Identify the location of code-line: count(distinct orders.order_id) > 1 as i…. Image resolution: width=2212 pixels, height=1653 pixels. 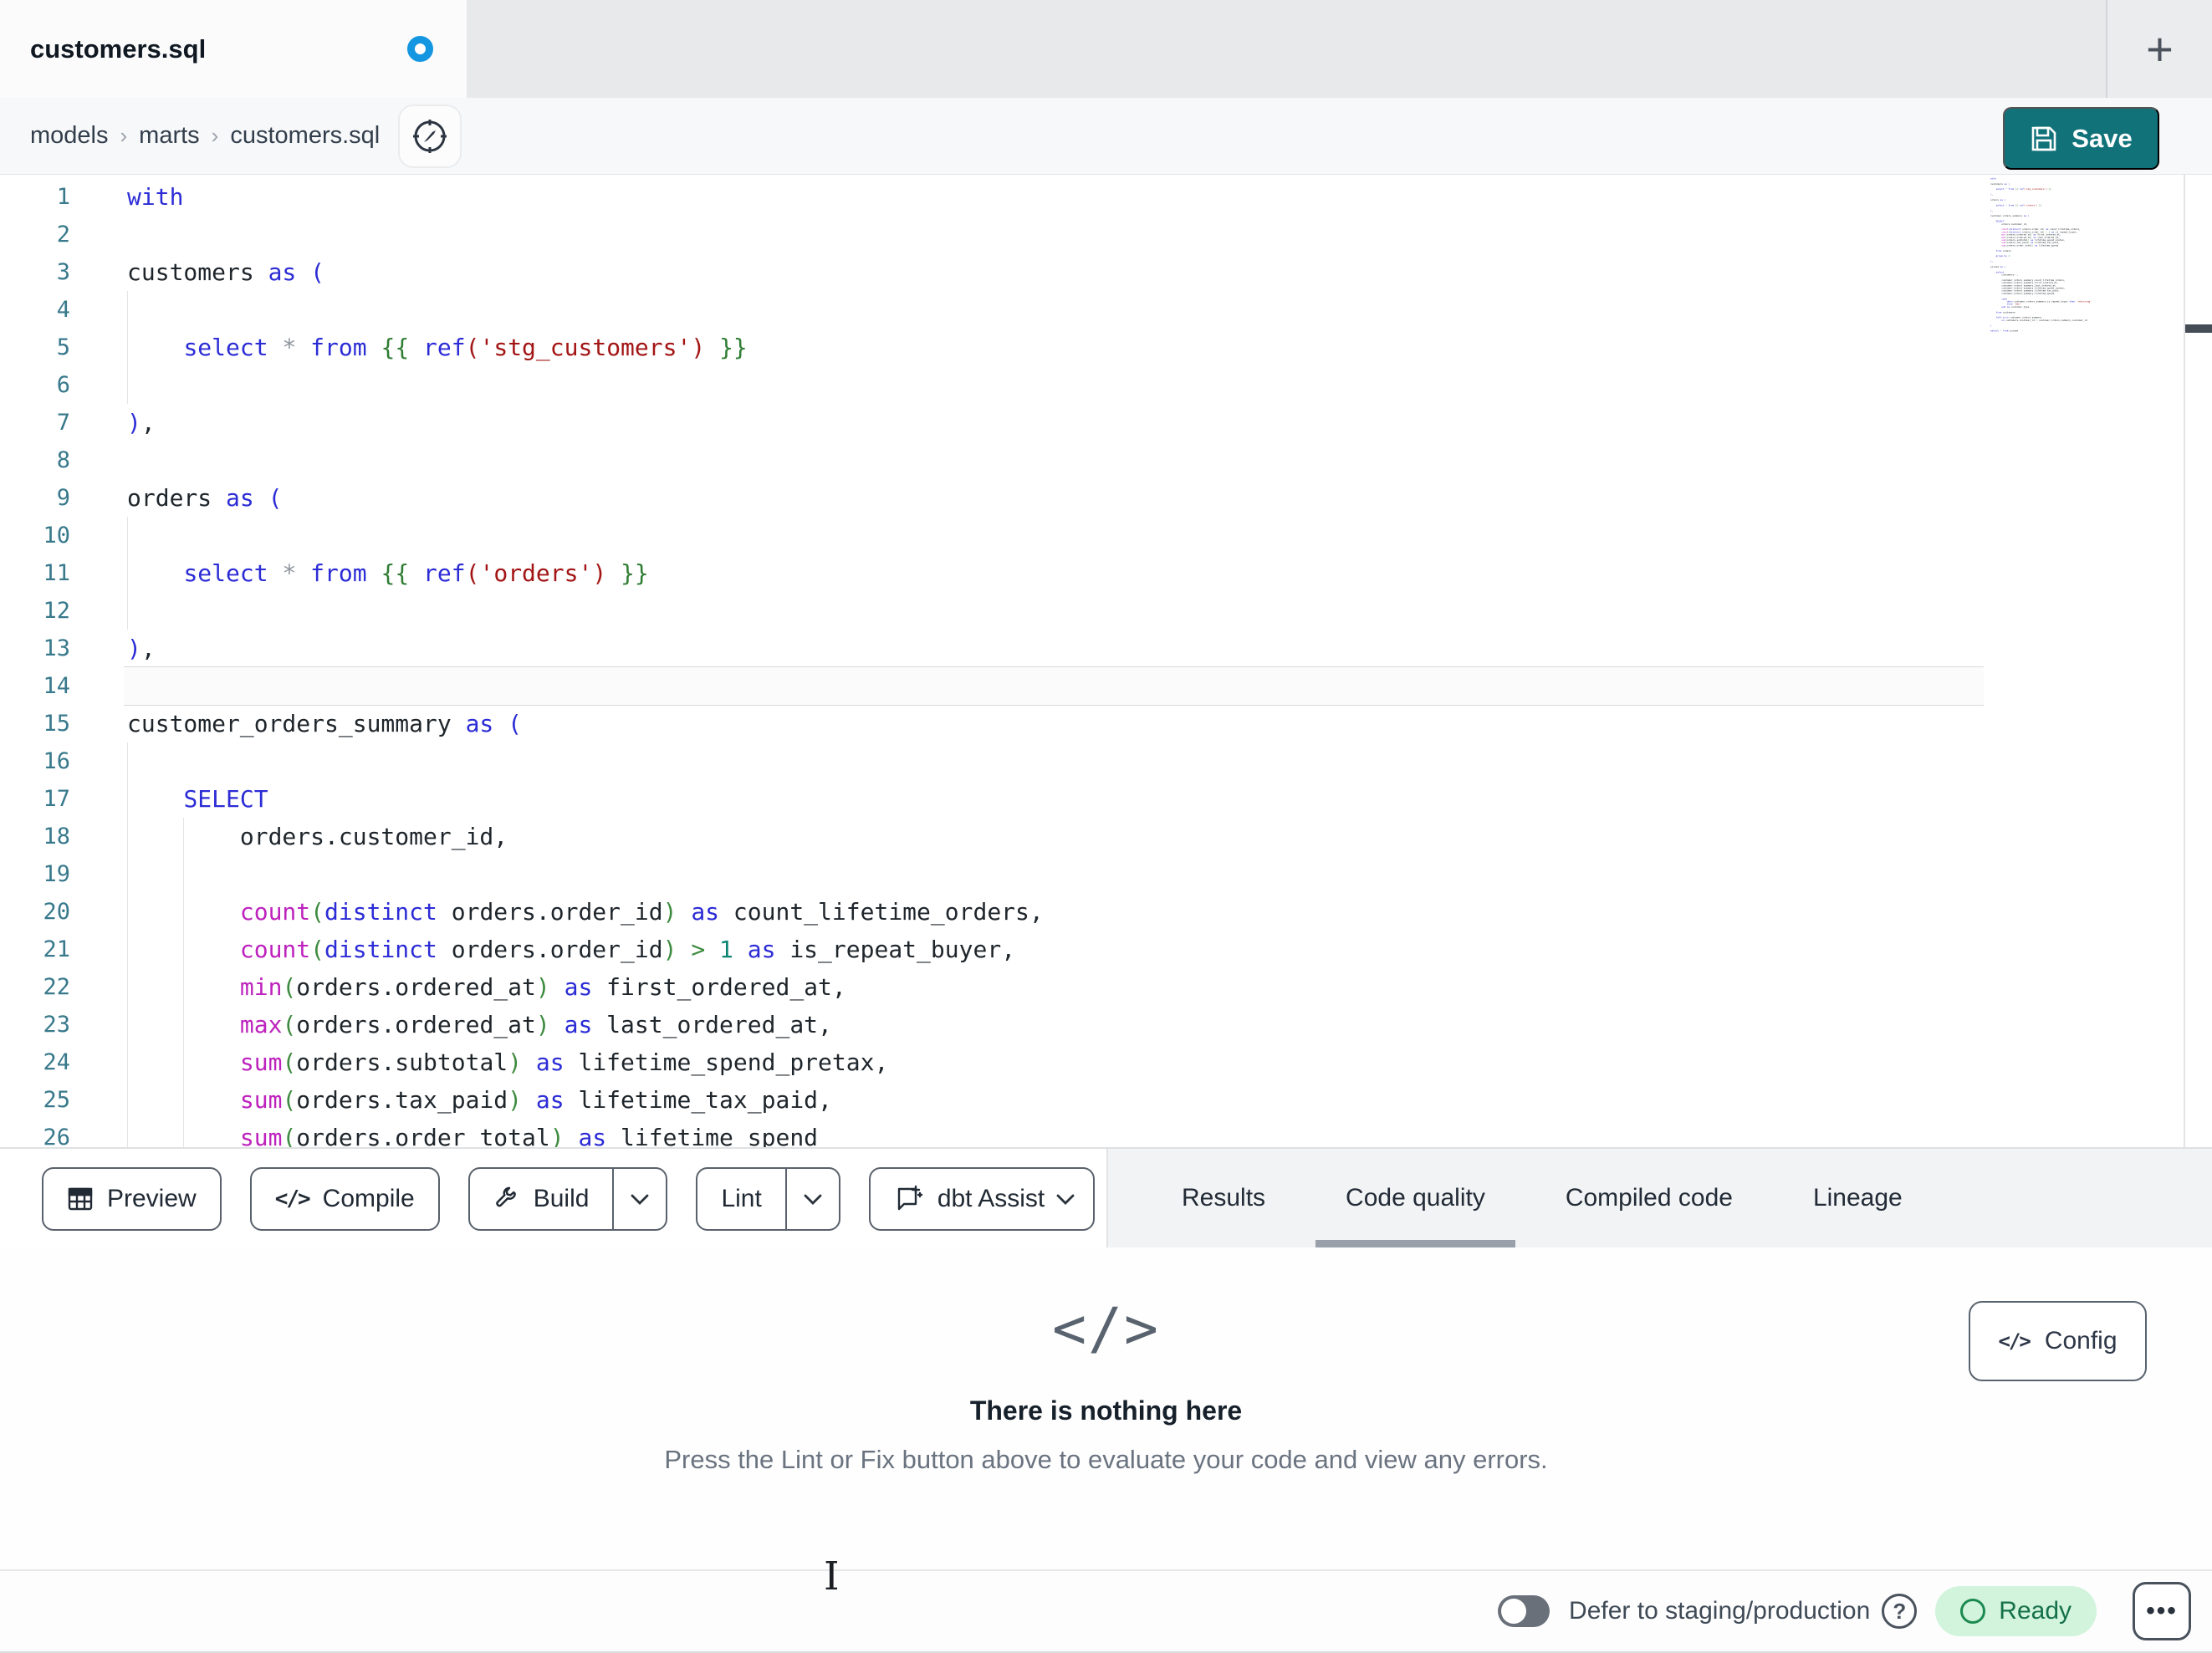
(585, 949).